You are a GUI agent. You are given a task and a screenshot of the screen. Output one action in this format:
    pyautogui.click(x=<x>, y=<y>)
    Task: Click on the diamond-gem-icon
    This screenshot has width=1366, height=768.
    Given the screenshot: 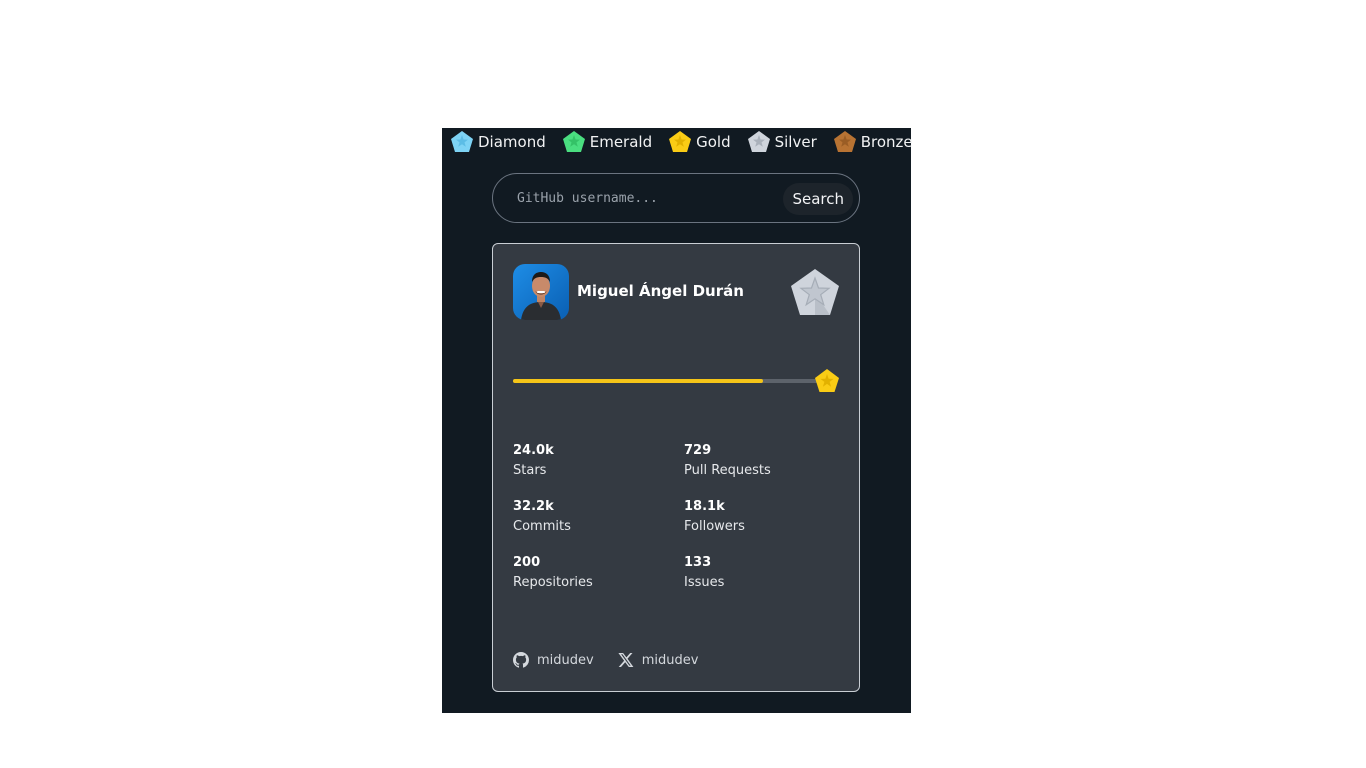 What is the action you would take?
    pyautogui.click(x=462, y=141)
    